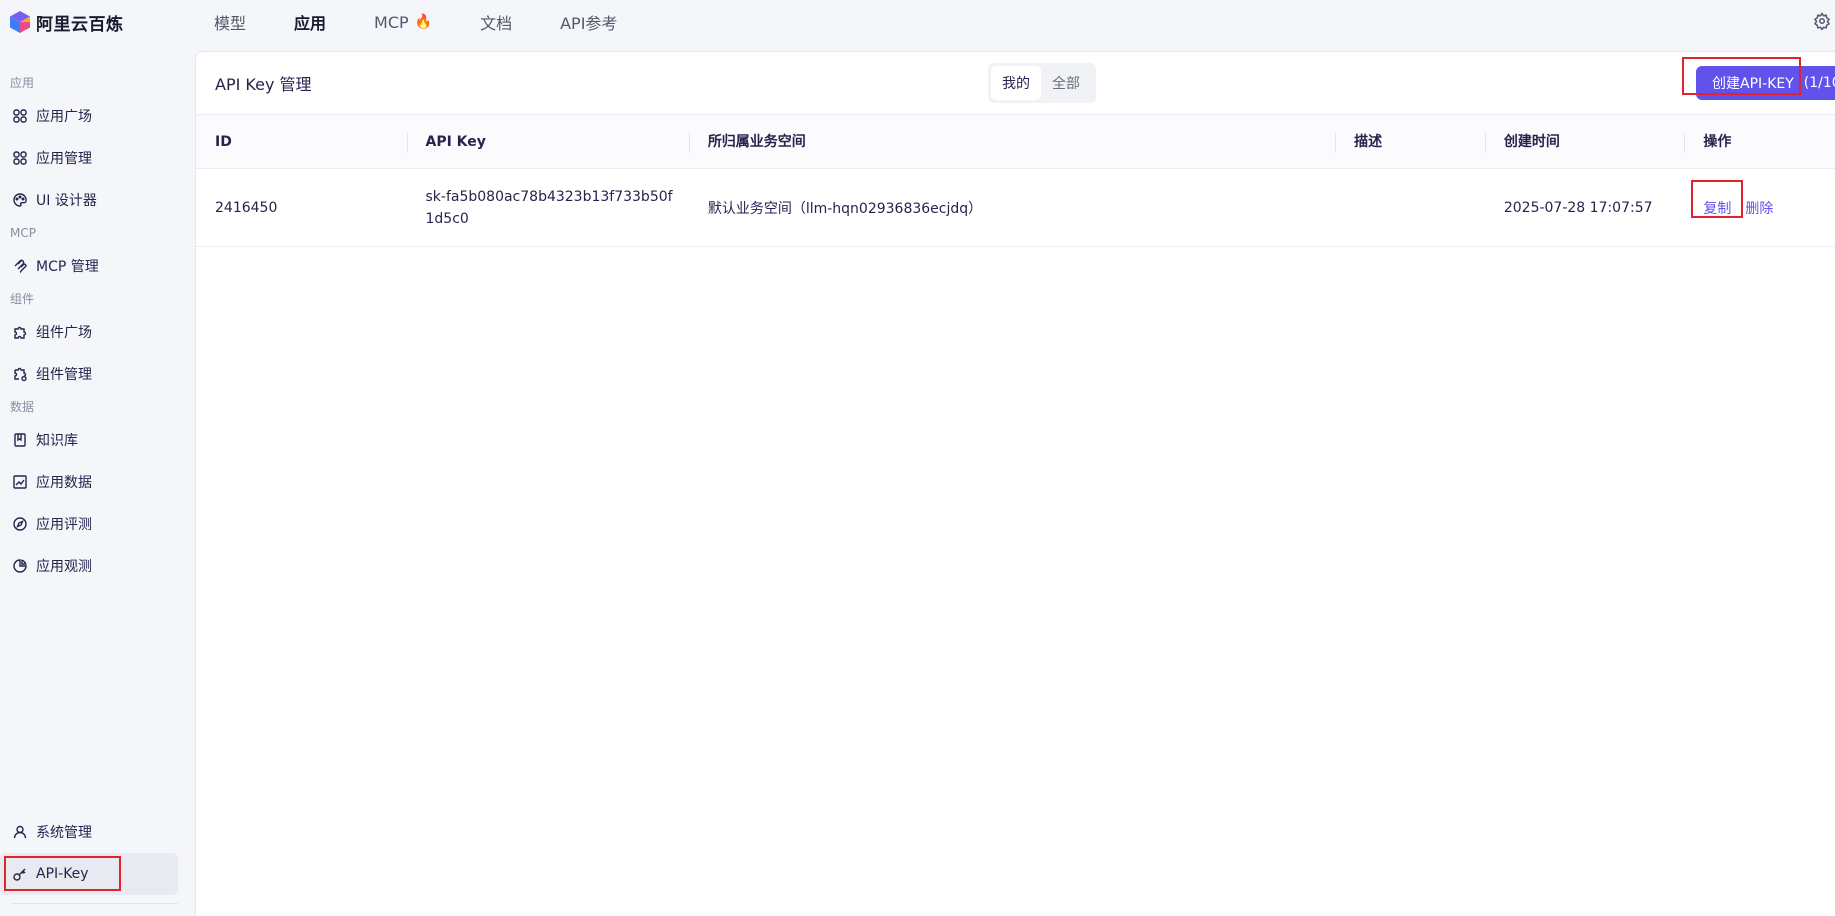  Describe the element at coordinates (20, 524) in the screenshot. I see `compass-icon` at that location.